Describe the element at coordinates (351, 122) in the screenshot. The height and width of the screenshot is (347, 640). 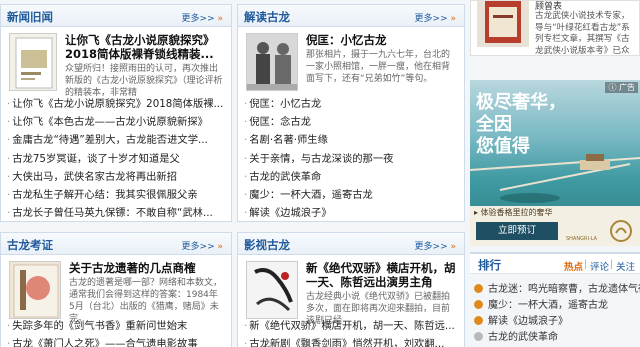
I see `read-item: 倪匡：念古龙` at that location.